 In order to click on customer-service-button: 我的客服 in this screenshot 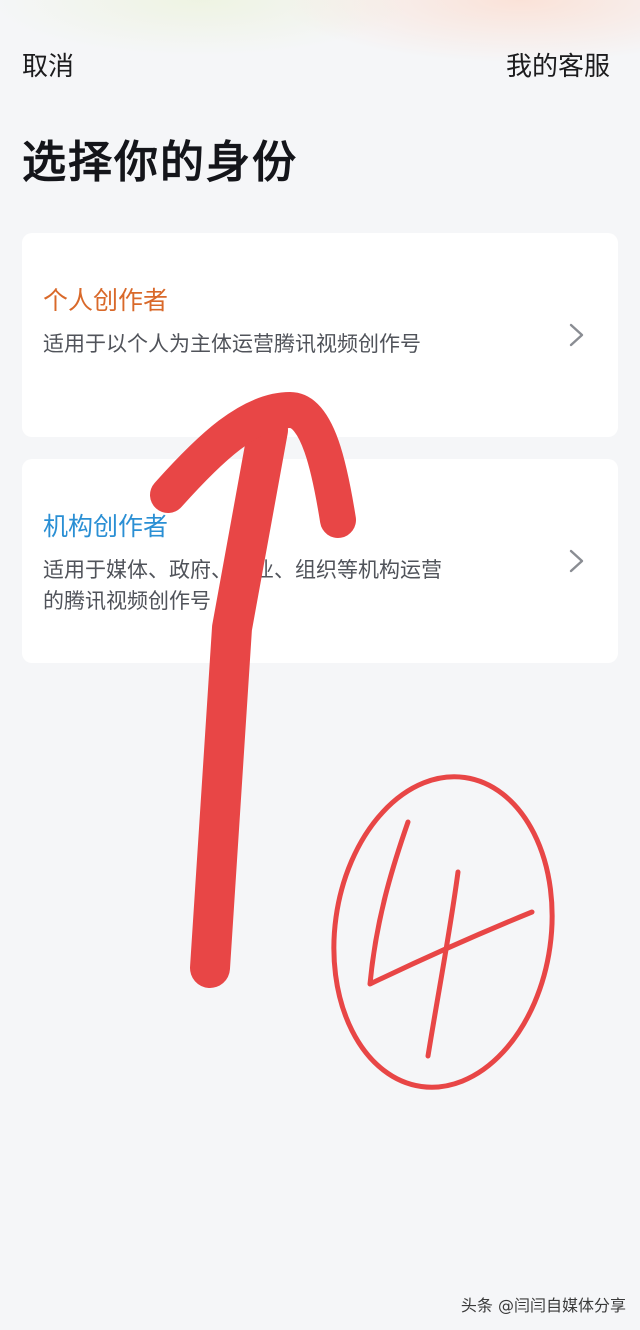, I will do `click(558, 64)`.